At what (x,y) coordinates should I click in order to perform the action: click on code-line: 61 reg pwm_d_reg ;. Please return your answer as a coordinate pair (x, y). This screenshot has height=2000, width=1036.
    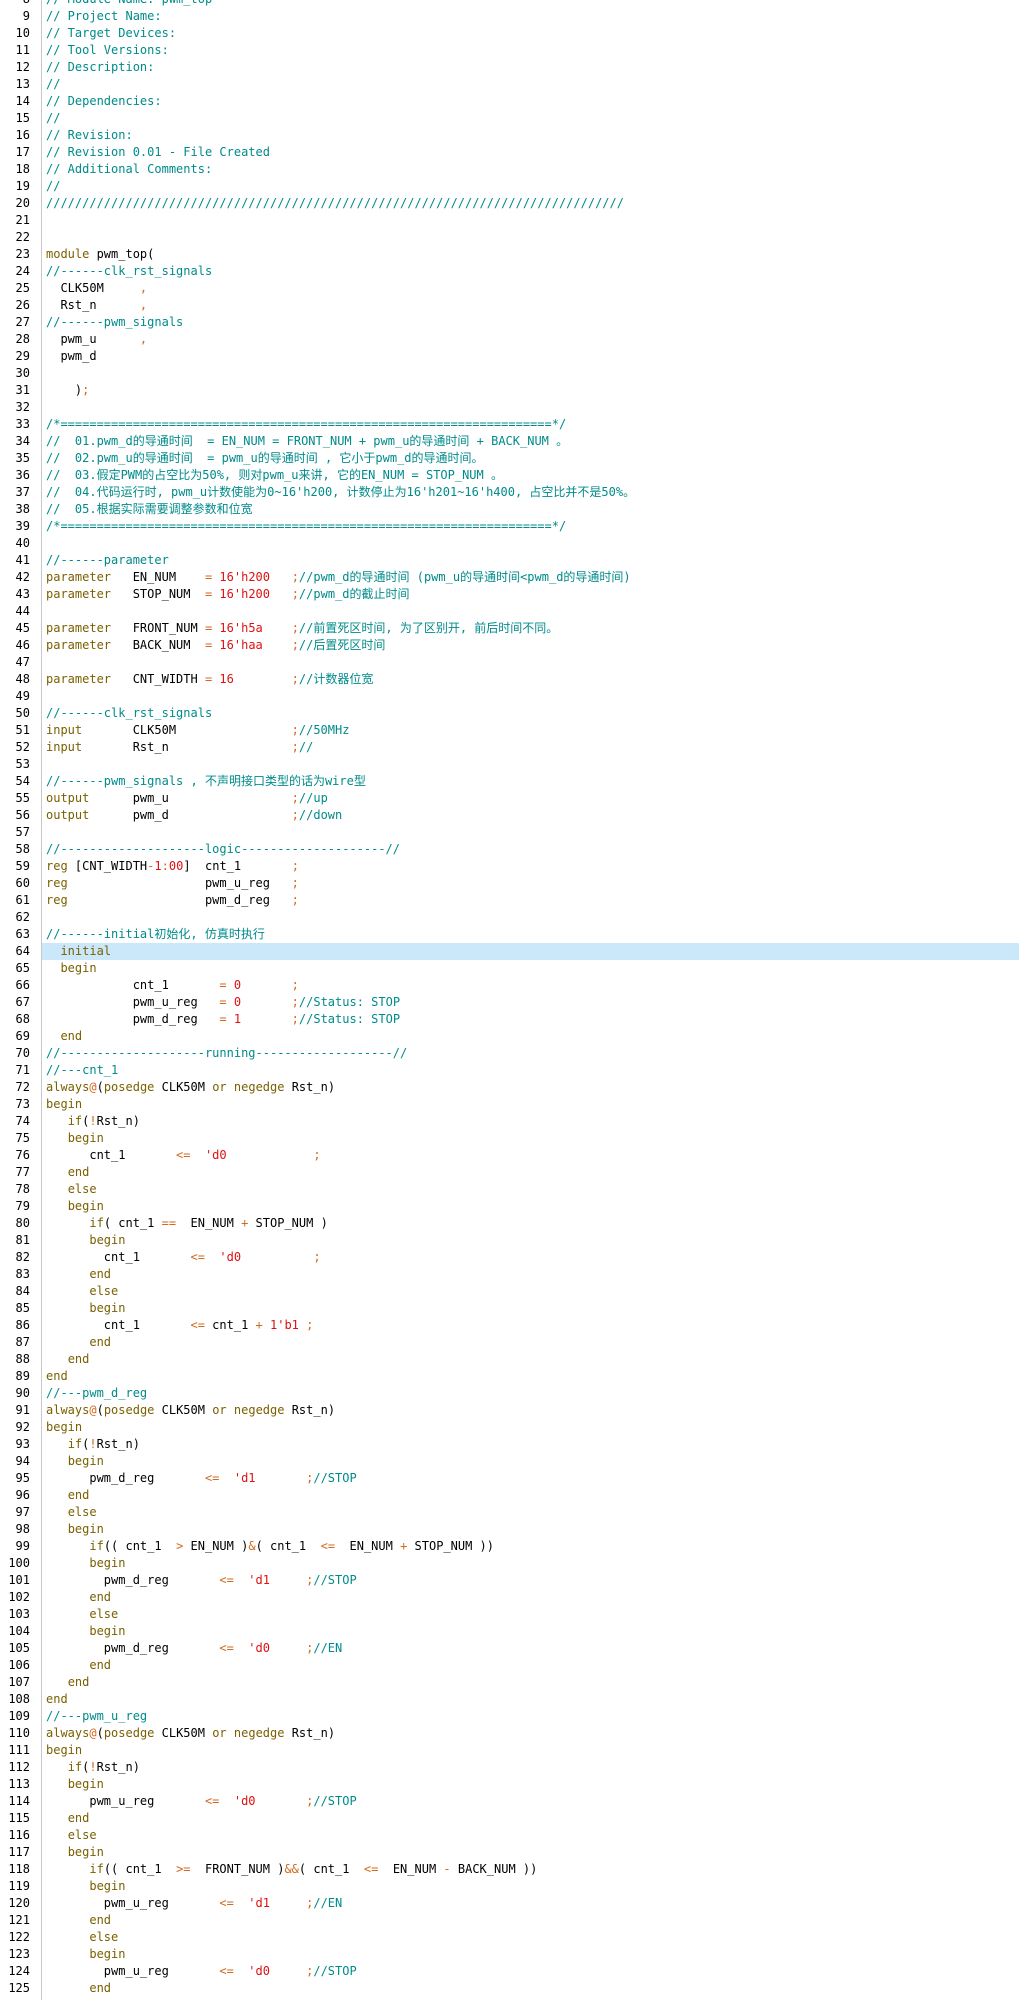
    Looking at the image, I should click on (518, 900).